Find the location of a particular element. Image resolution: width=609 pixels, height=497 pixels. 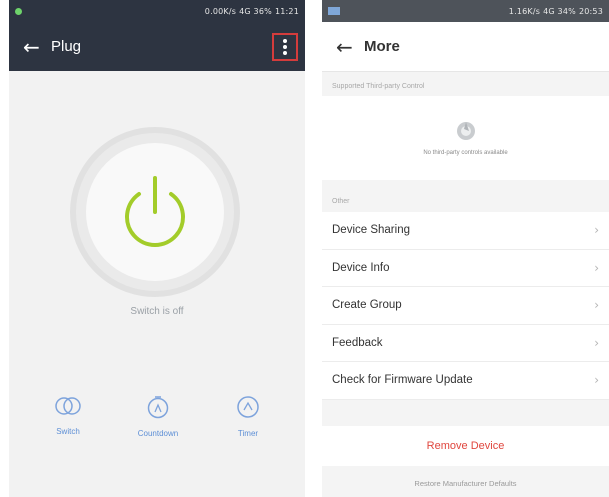

app-bar: ← Plug is located at coordinates (157, 46).